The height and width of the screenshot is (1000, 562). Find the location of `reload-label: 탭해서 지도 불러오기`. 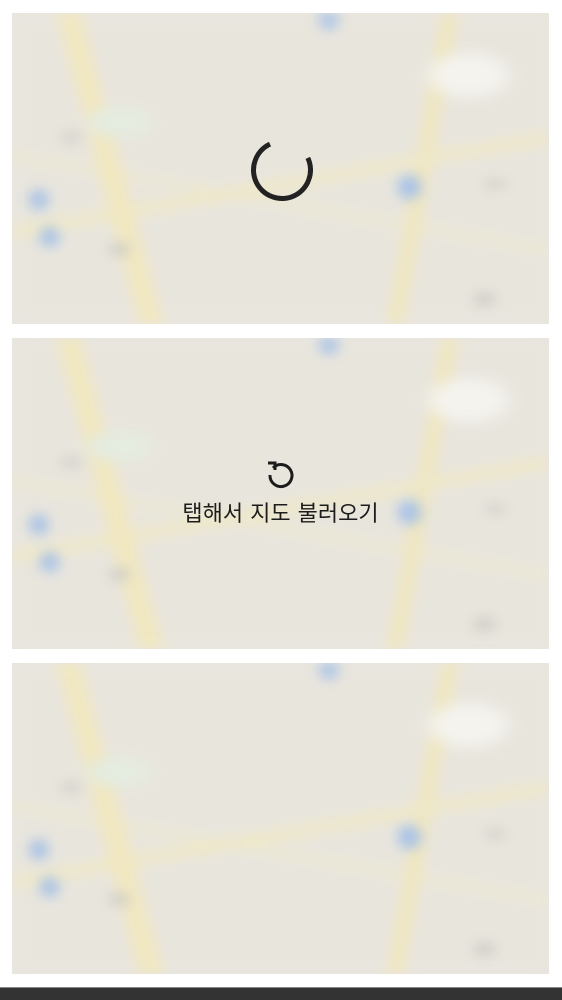

reload-label: 탭해서 지도 불러오기 is located at coordinates (280, 514).